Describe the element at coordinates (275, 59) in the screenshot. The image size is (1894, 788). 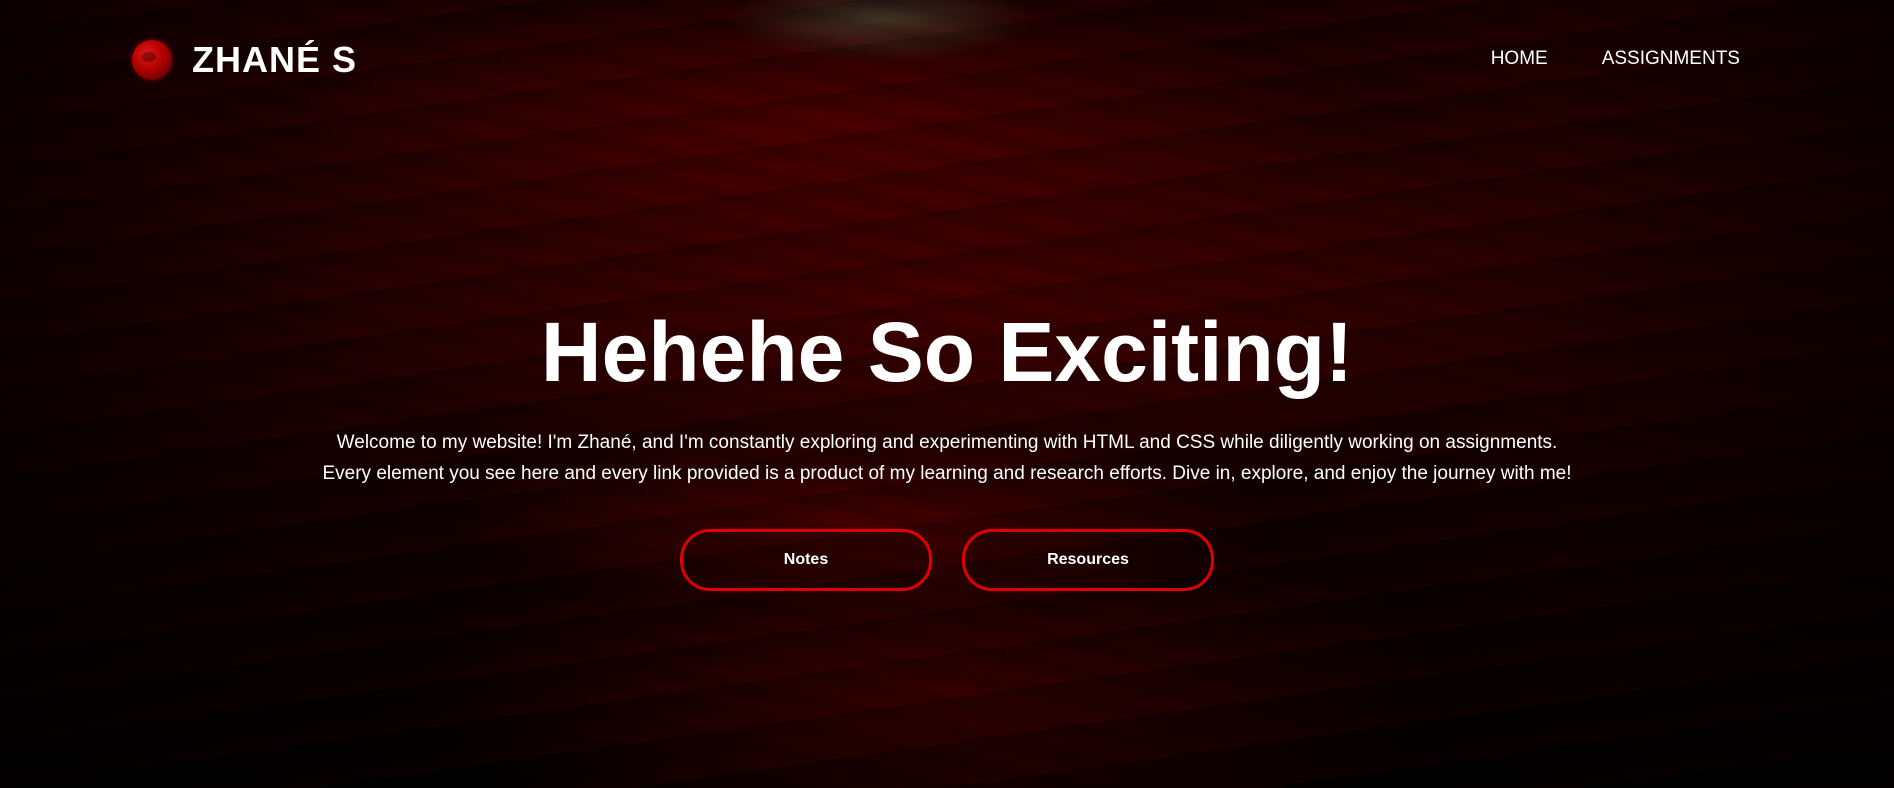
I see `brand-name: ZHANÉ S` at that location.